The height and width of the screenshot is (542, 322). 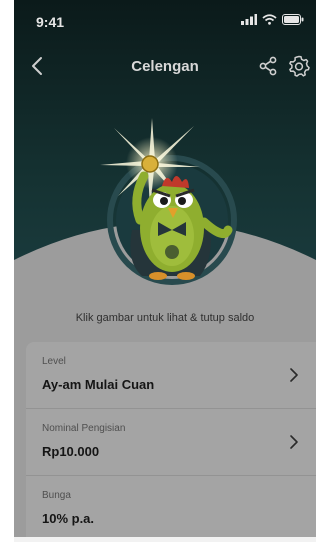 I want to click on status-indicators, so click(x=272, y=19).